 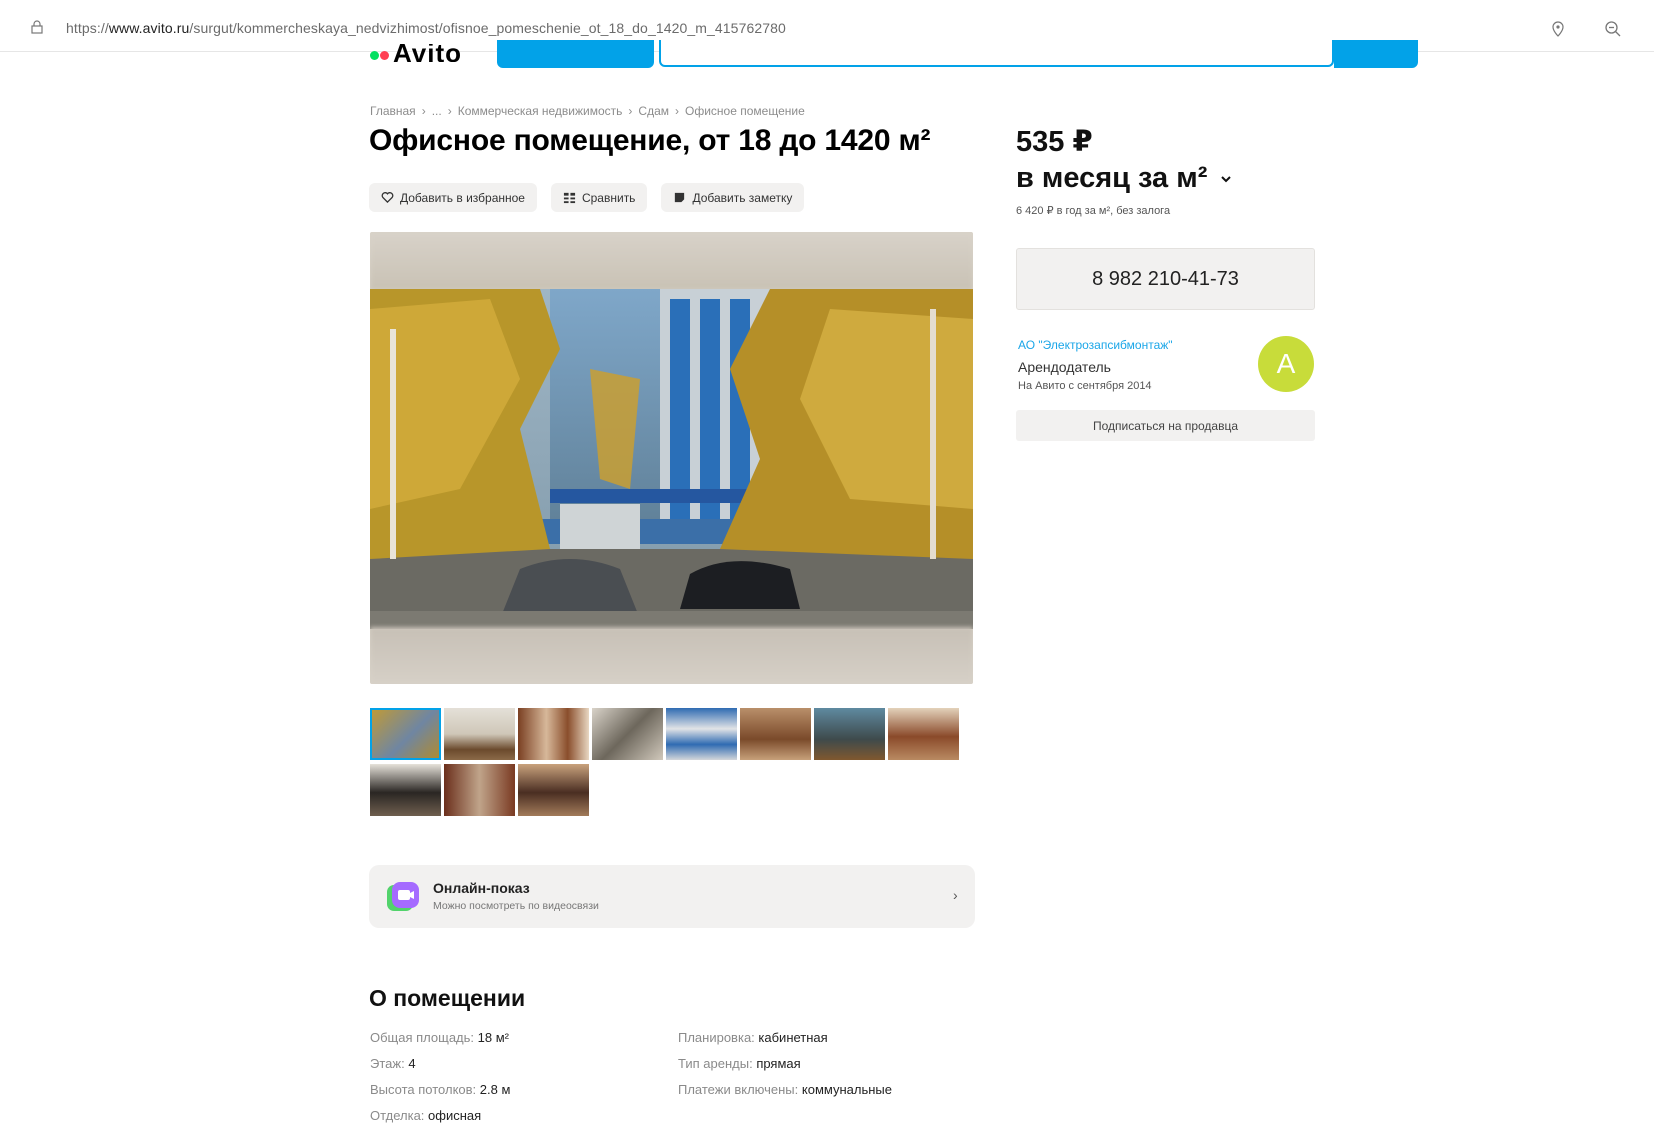 I want to click on param-floor: Этаж: 4, so click(x=393, y=1063).